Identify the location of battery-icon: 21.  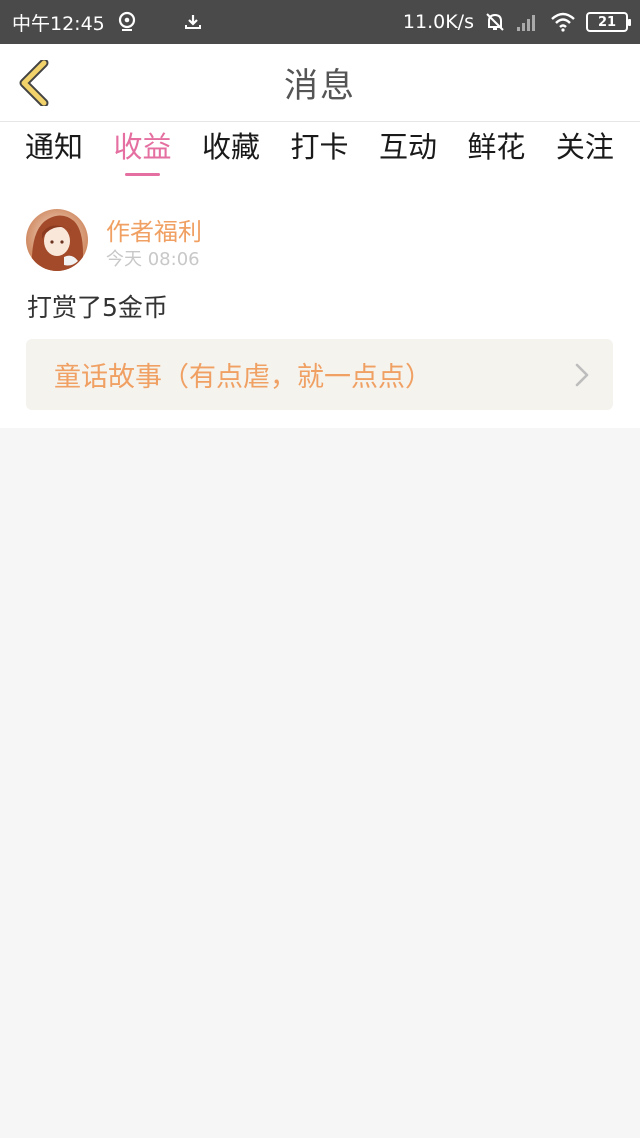
(608, 22).